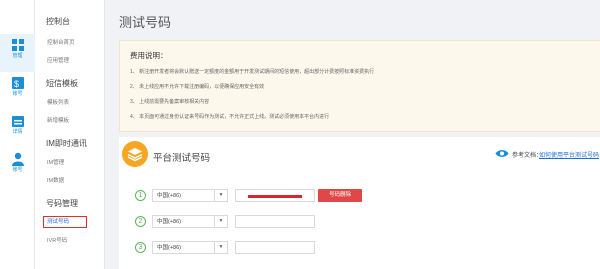  Describe the element at coordinates (58, 102) in the screenshot. I see `sidebar-item-template-list: 模板列表` at that location.